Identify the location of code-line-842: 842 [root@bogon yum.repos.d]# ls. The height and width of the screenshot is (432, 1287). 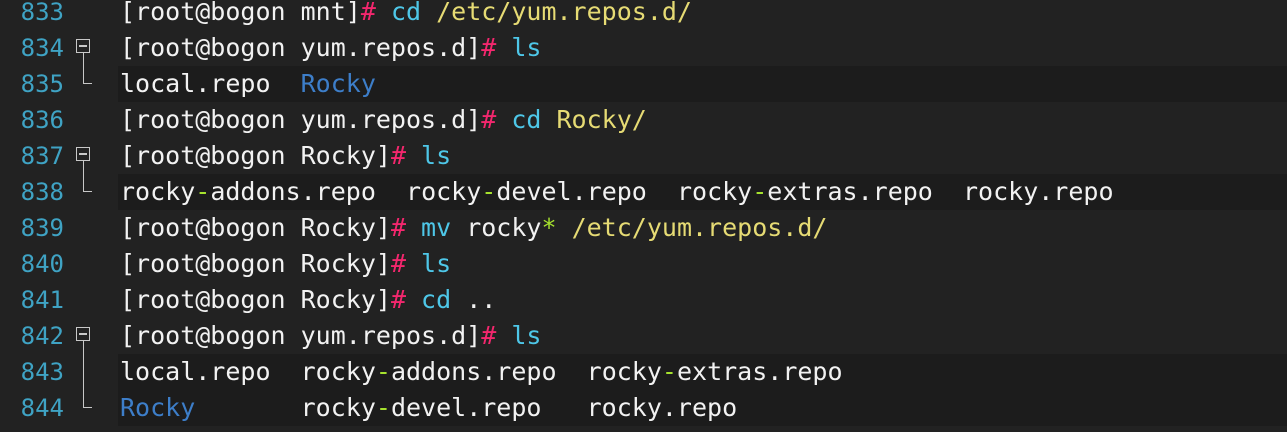
(643, 336).